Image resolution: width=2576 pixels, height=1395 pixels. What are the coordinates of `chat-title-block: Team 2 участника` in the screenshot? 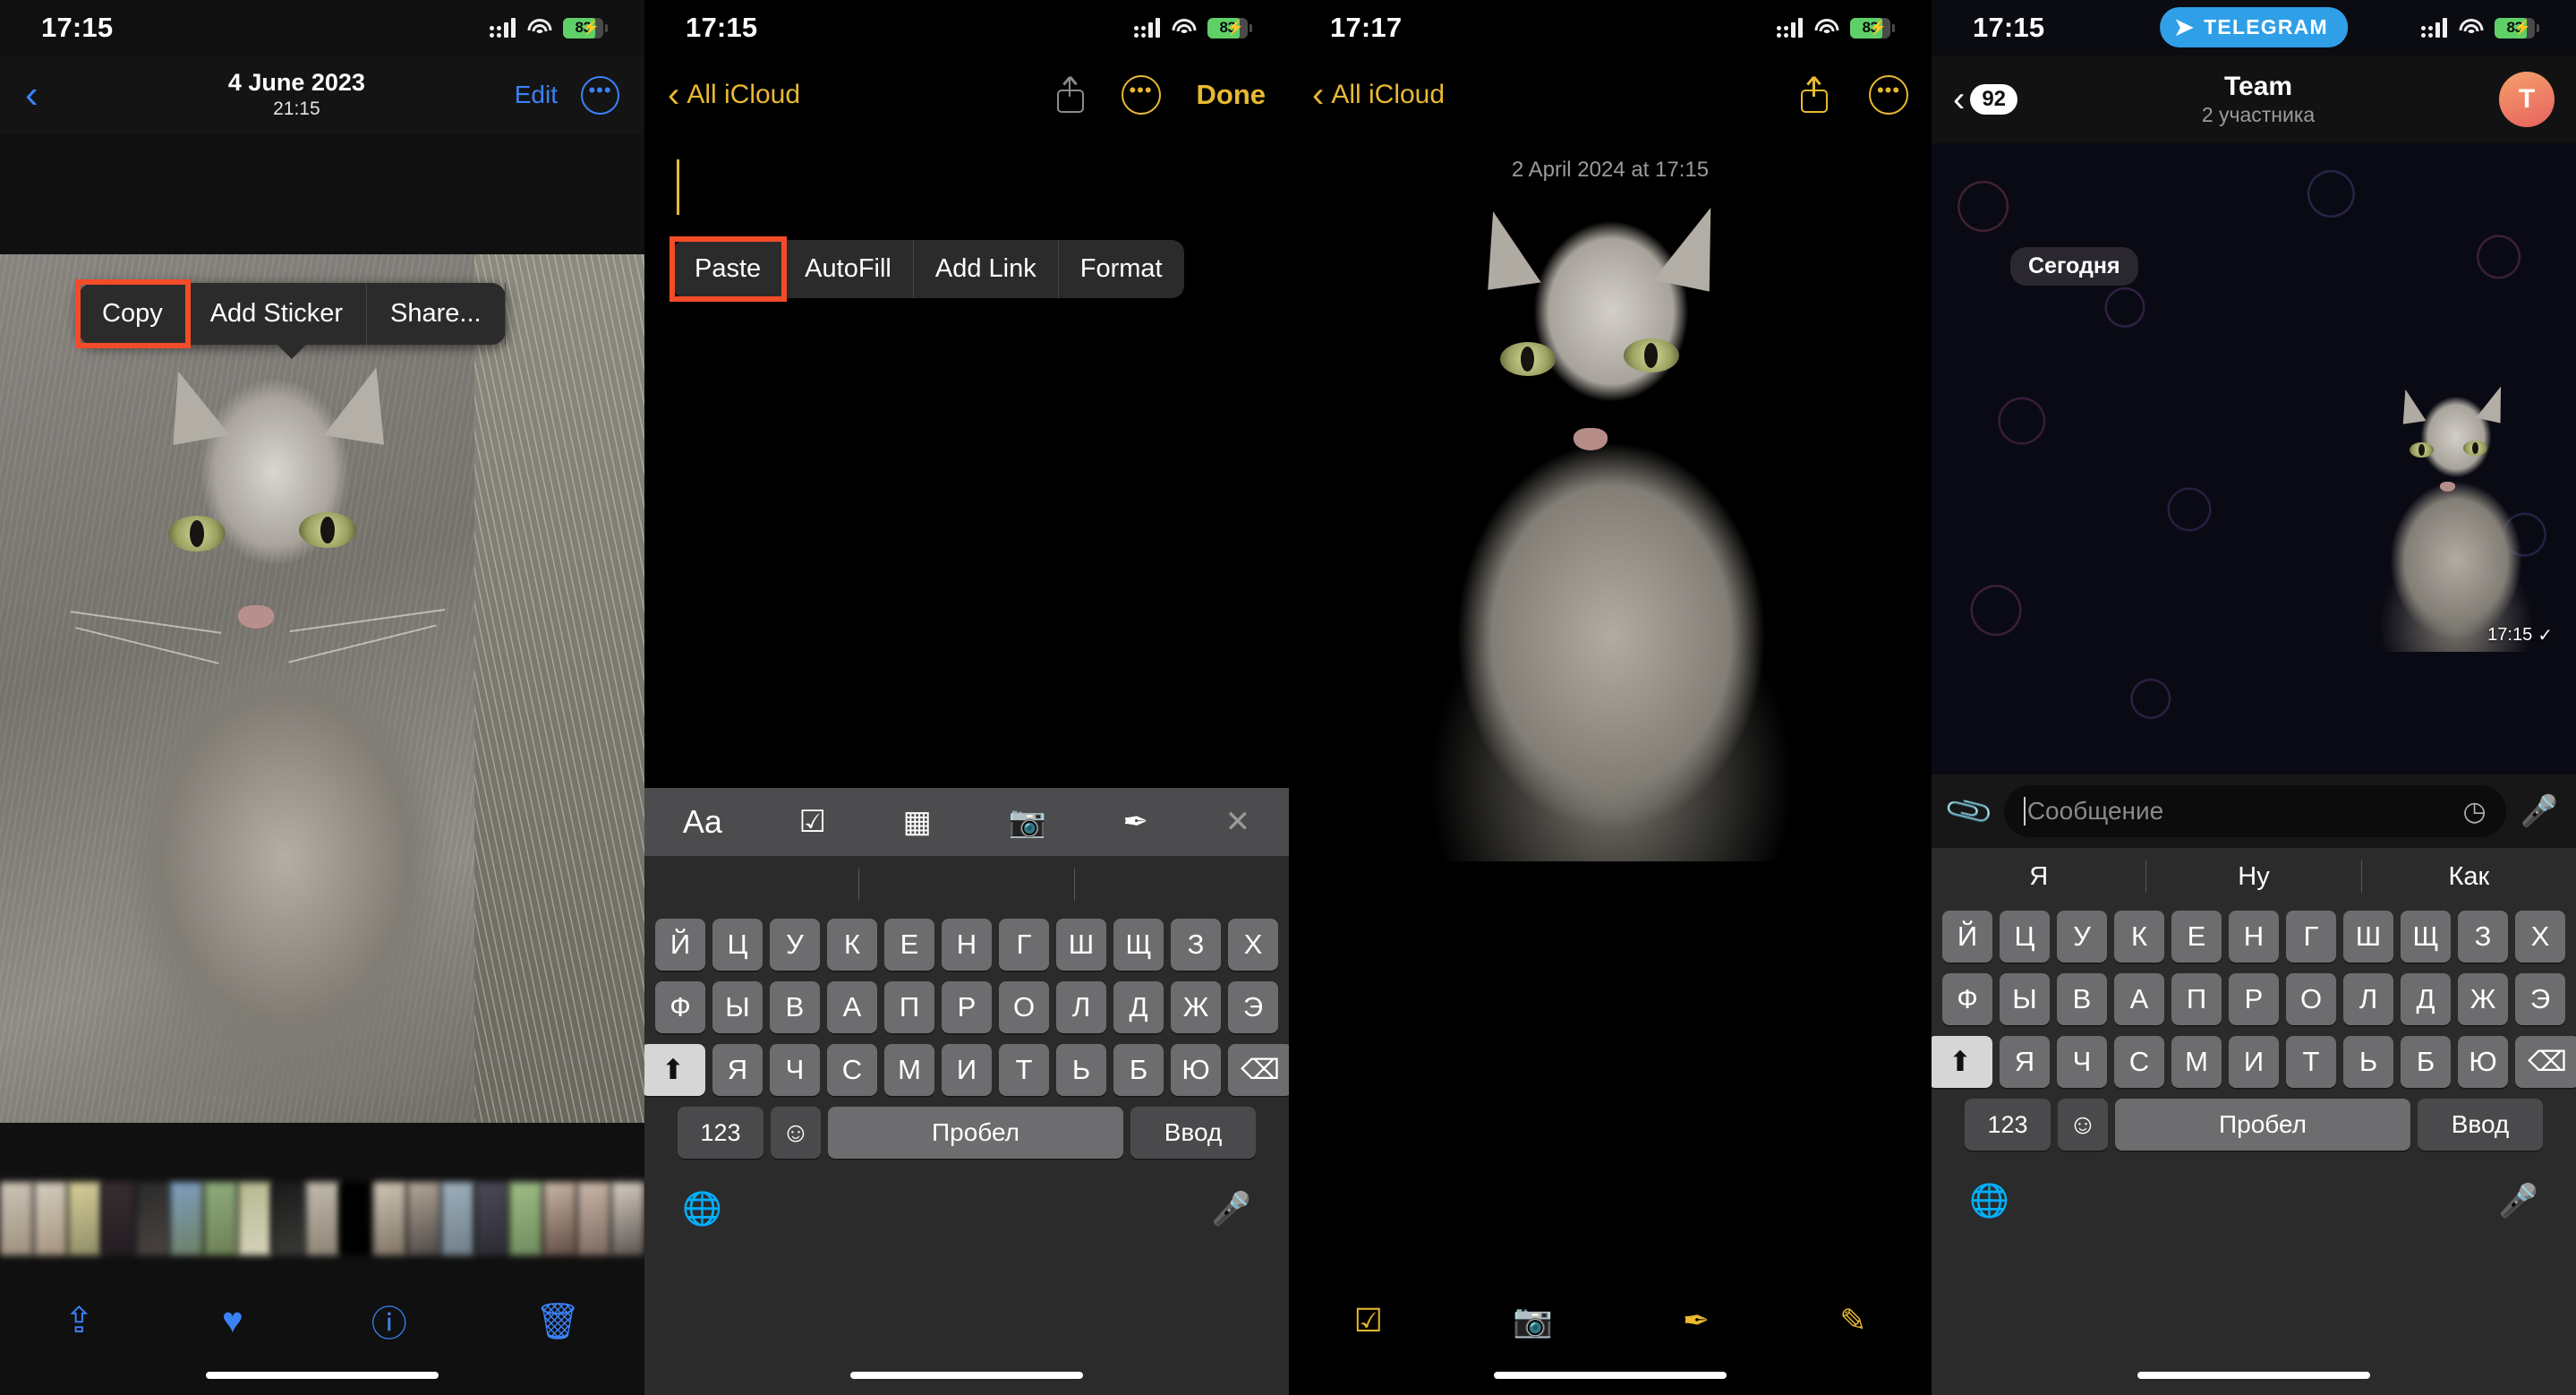 It's located at (2258, 99).